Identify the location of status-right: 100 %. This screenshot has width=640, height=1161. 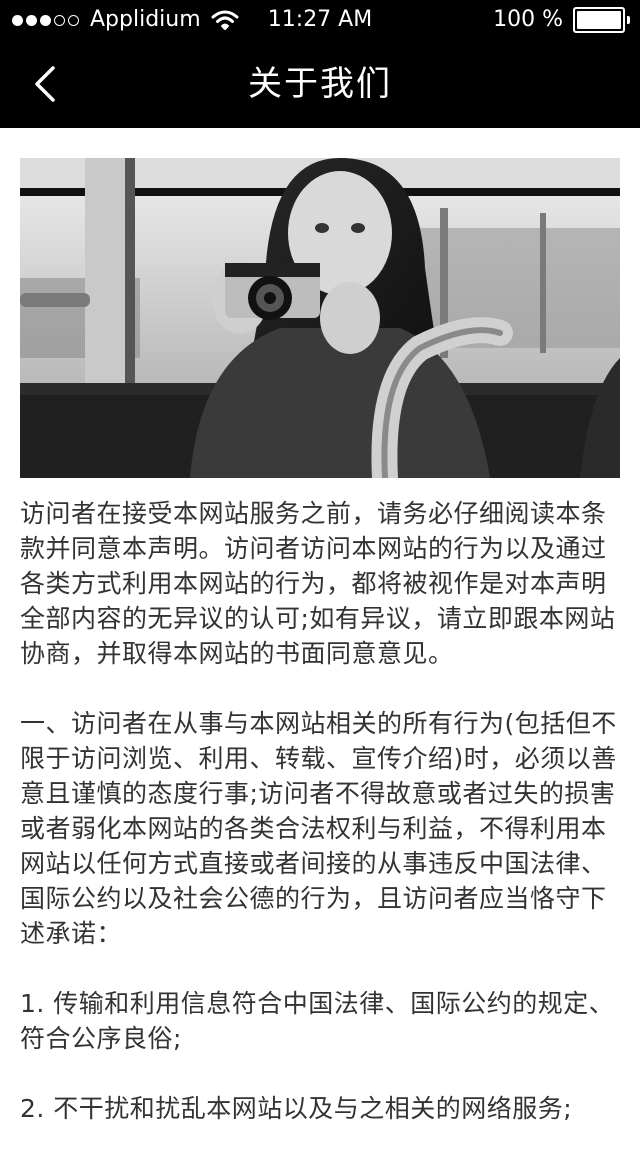
(561, 20).